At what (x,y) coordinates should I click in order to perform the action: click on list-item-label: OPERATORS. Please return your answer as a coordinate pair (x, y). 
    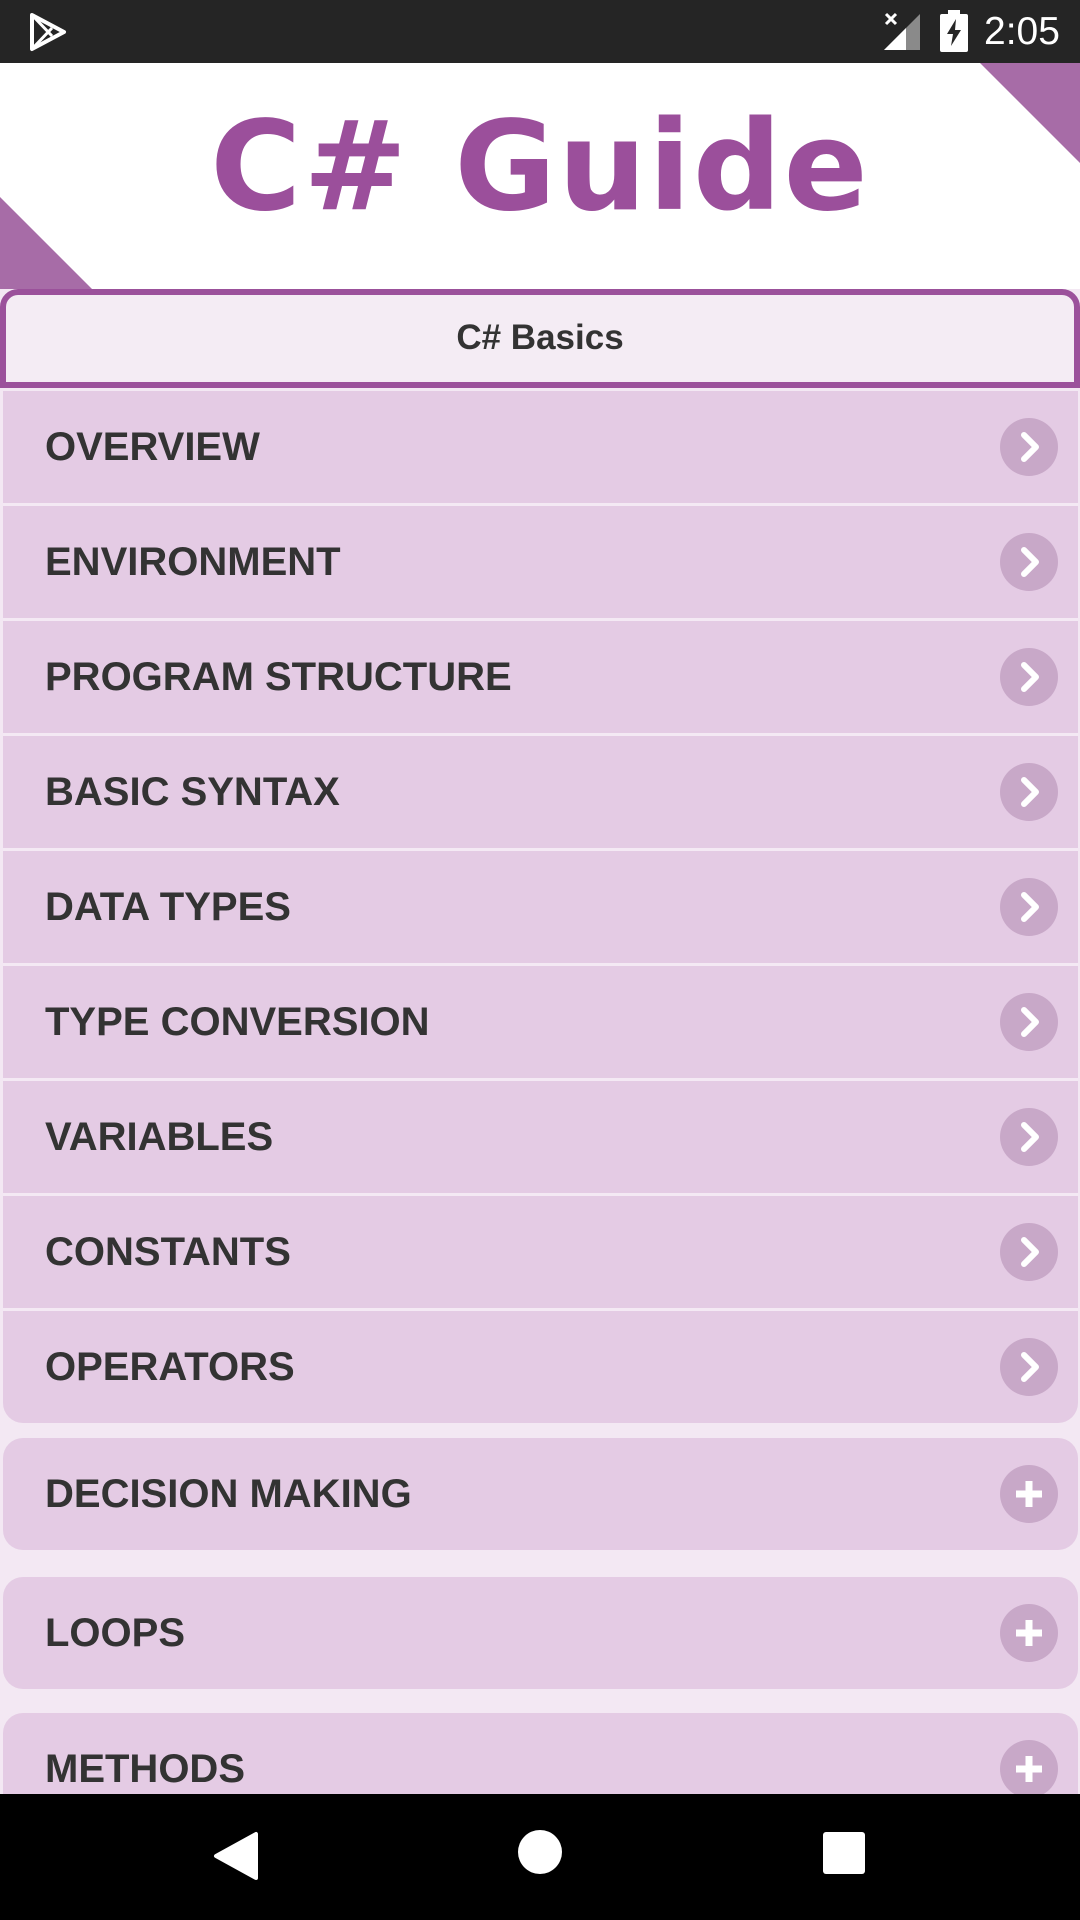
    Looking at the image, I should click on (170, 1367).